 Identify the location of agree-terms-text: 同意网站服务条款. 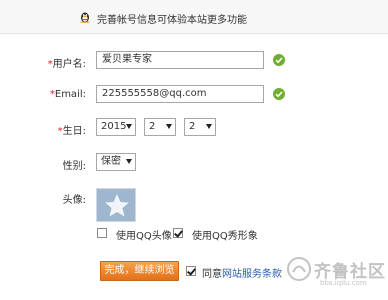
(242, 272).